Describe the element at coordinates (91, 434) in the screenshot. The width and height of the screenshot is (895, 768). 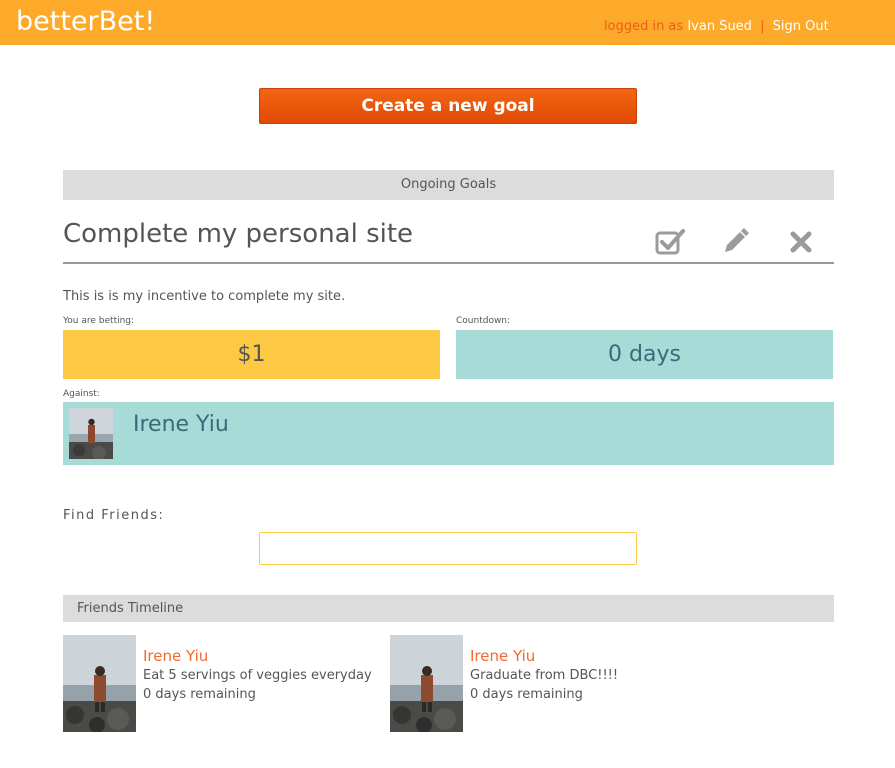
I see `opponent-avatar` at that location.